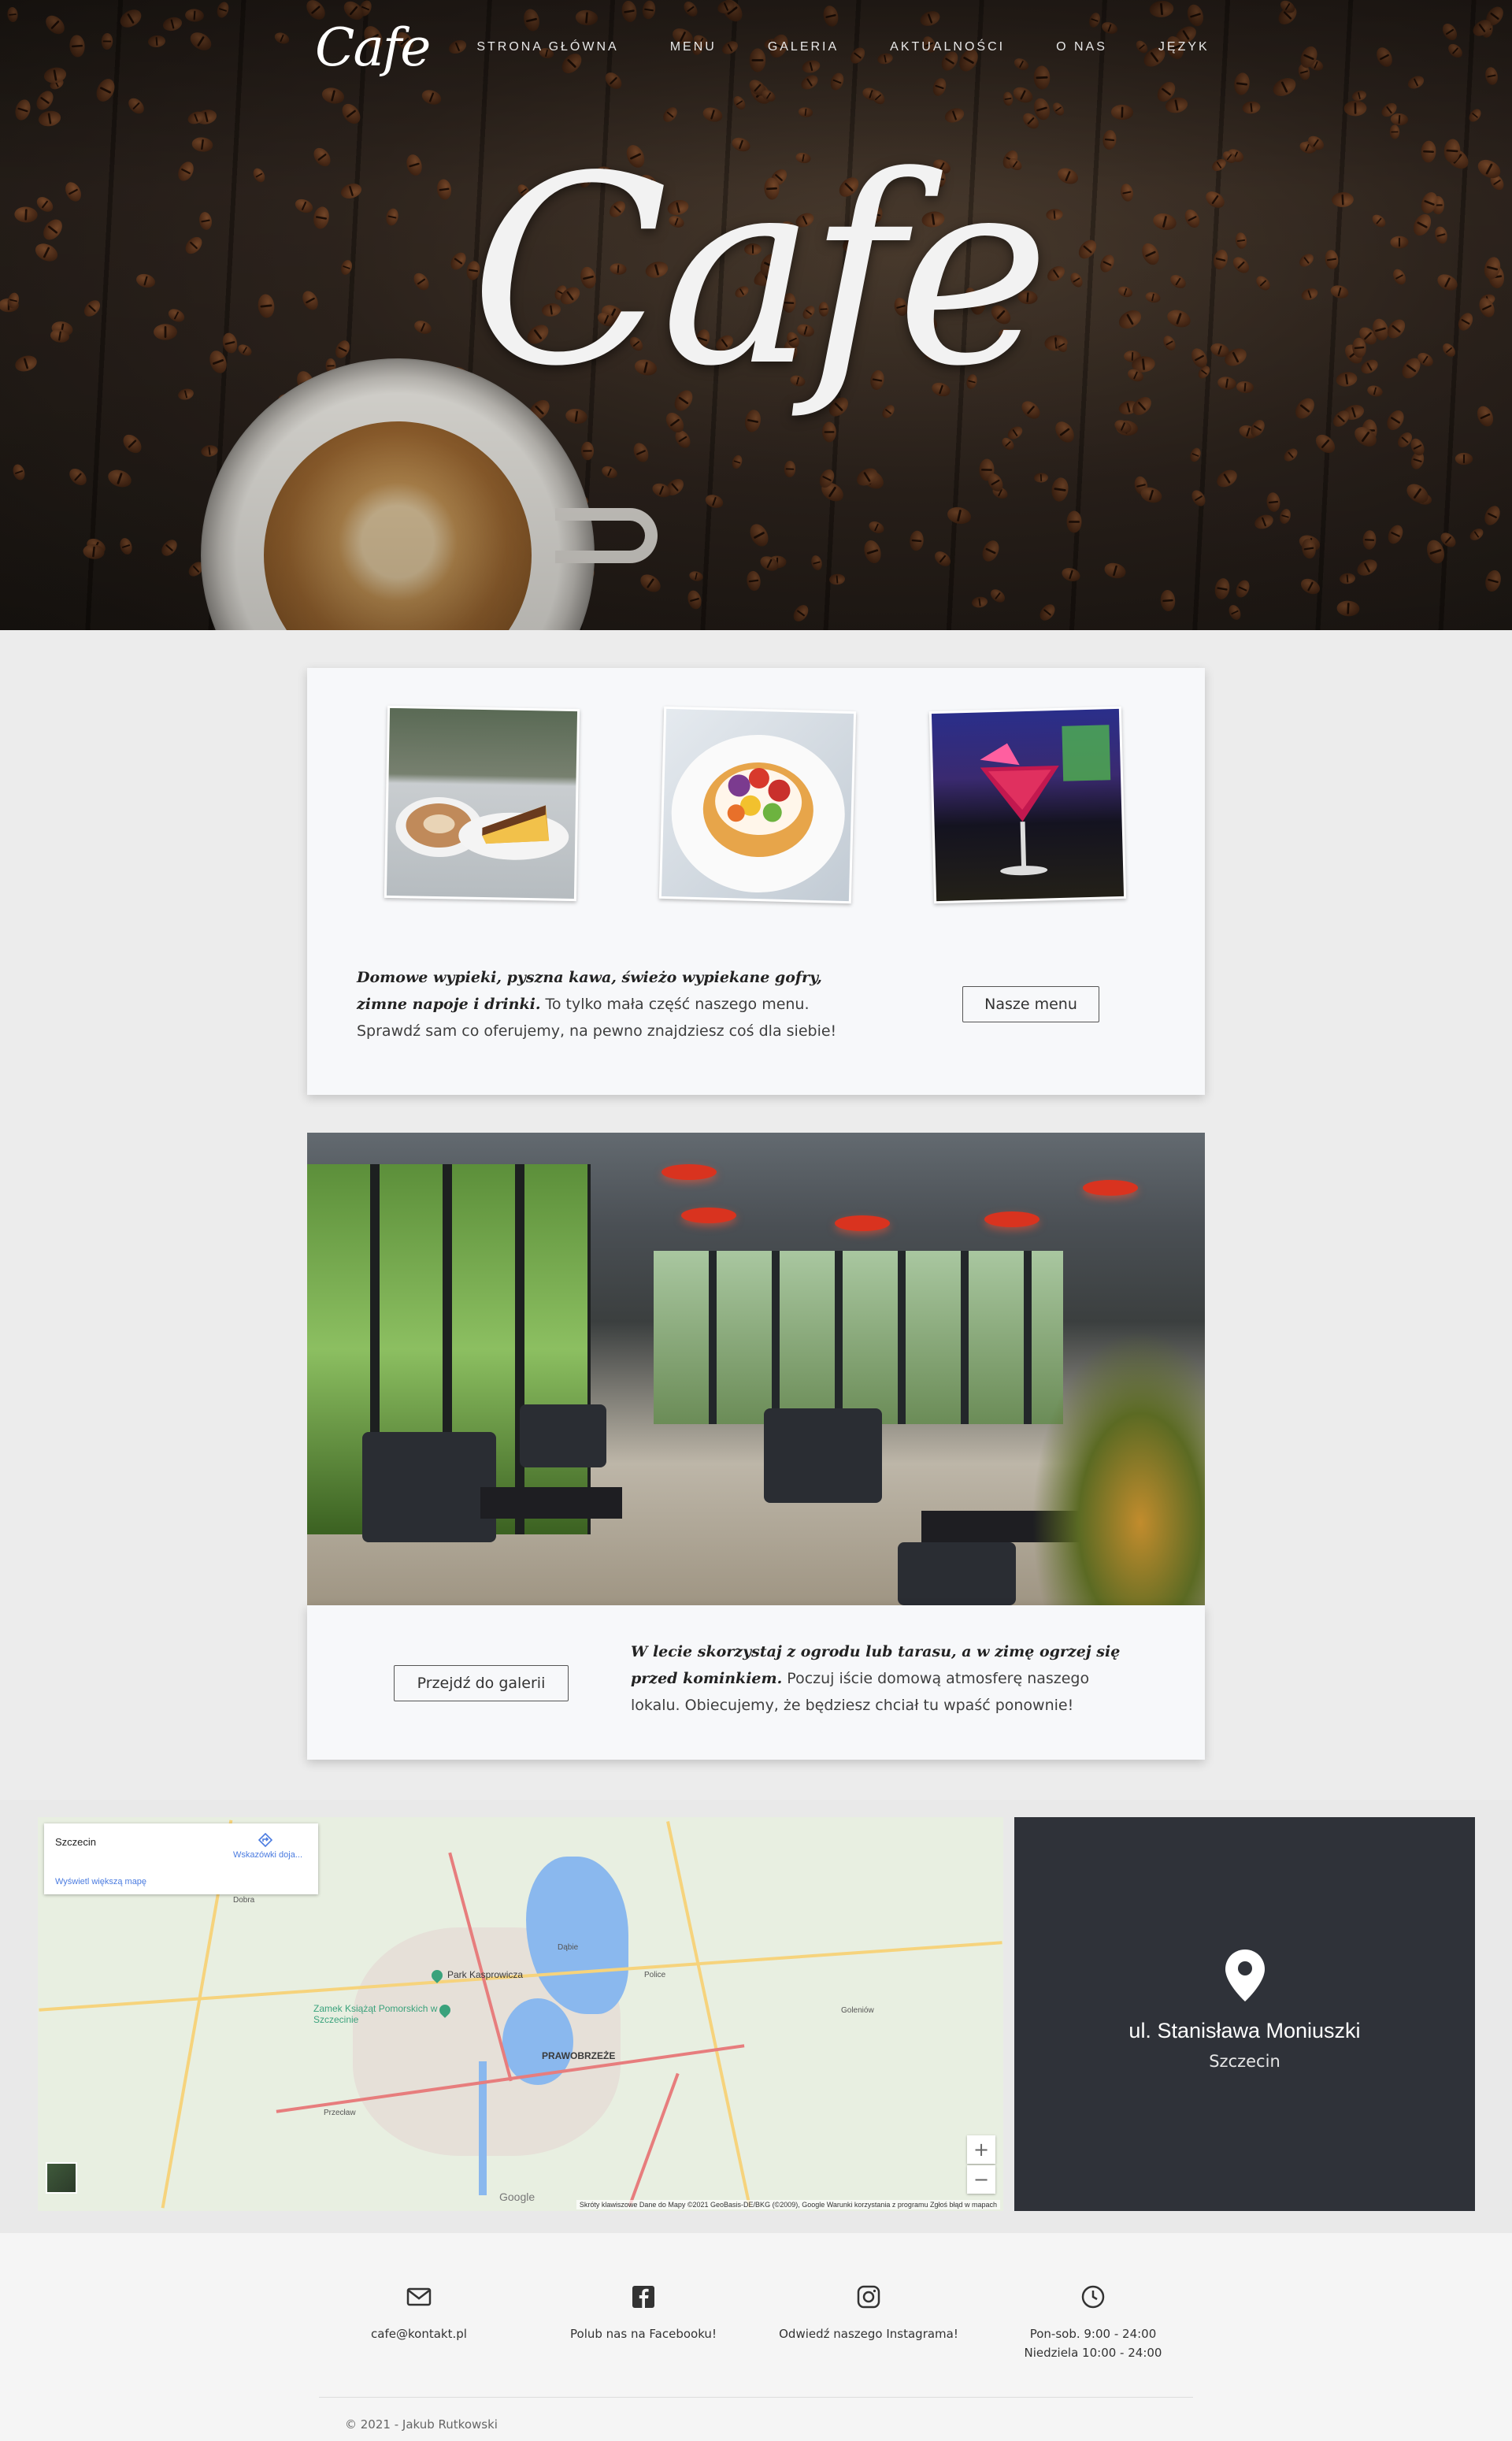 The height and width of the screenshot is (2441, 1512). What do you see at coordinates (1184, 47) in the screenshot?
I see `nav-item-language: JĘZYK` at bounding box center [1184, 47].